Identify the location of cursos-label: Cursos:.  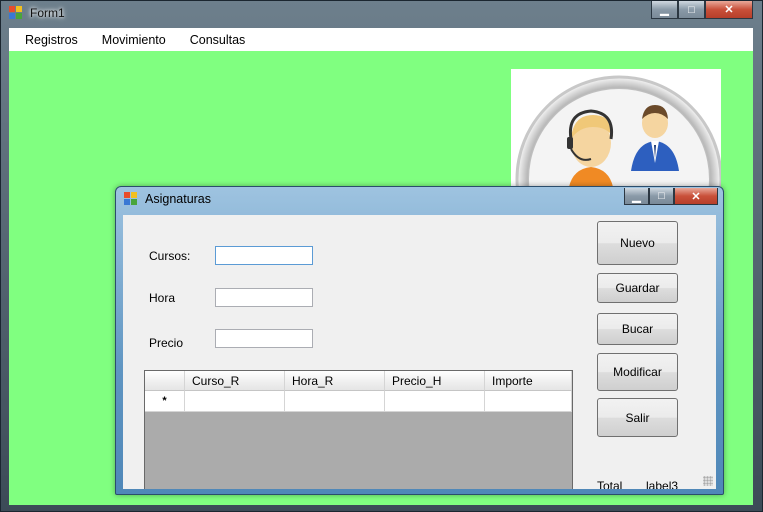
(170, 256).